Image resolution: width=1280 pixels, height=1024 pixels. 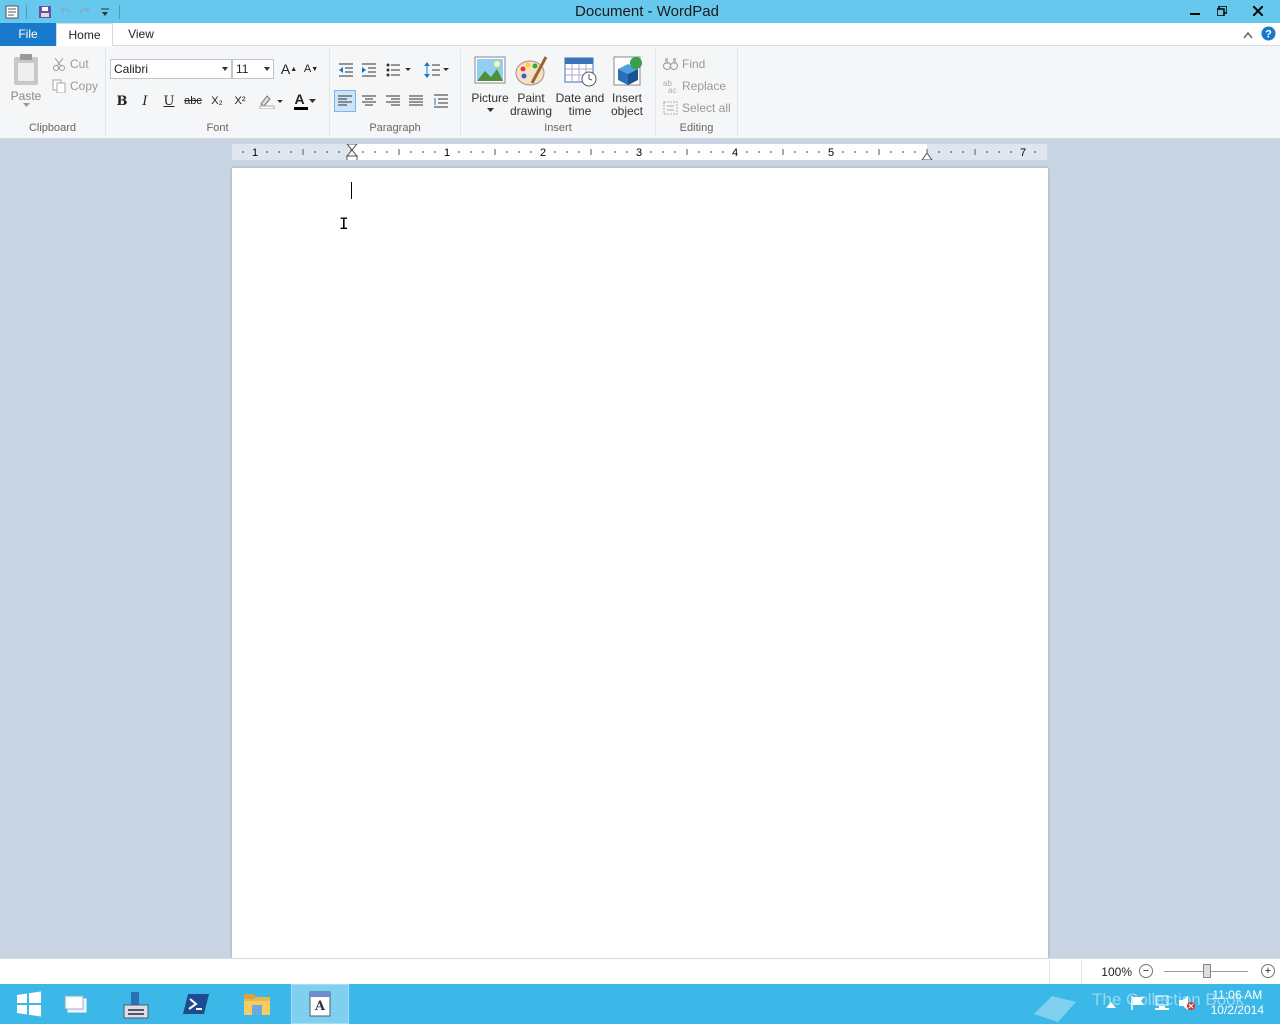 I want to click on copy-button: Copy, so click(x=75, y=86).